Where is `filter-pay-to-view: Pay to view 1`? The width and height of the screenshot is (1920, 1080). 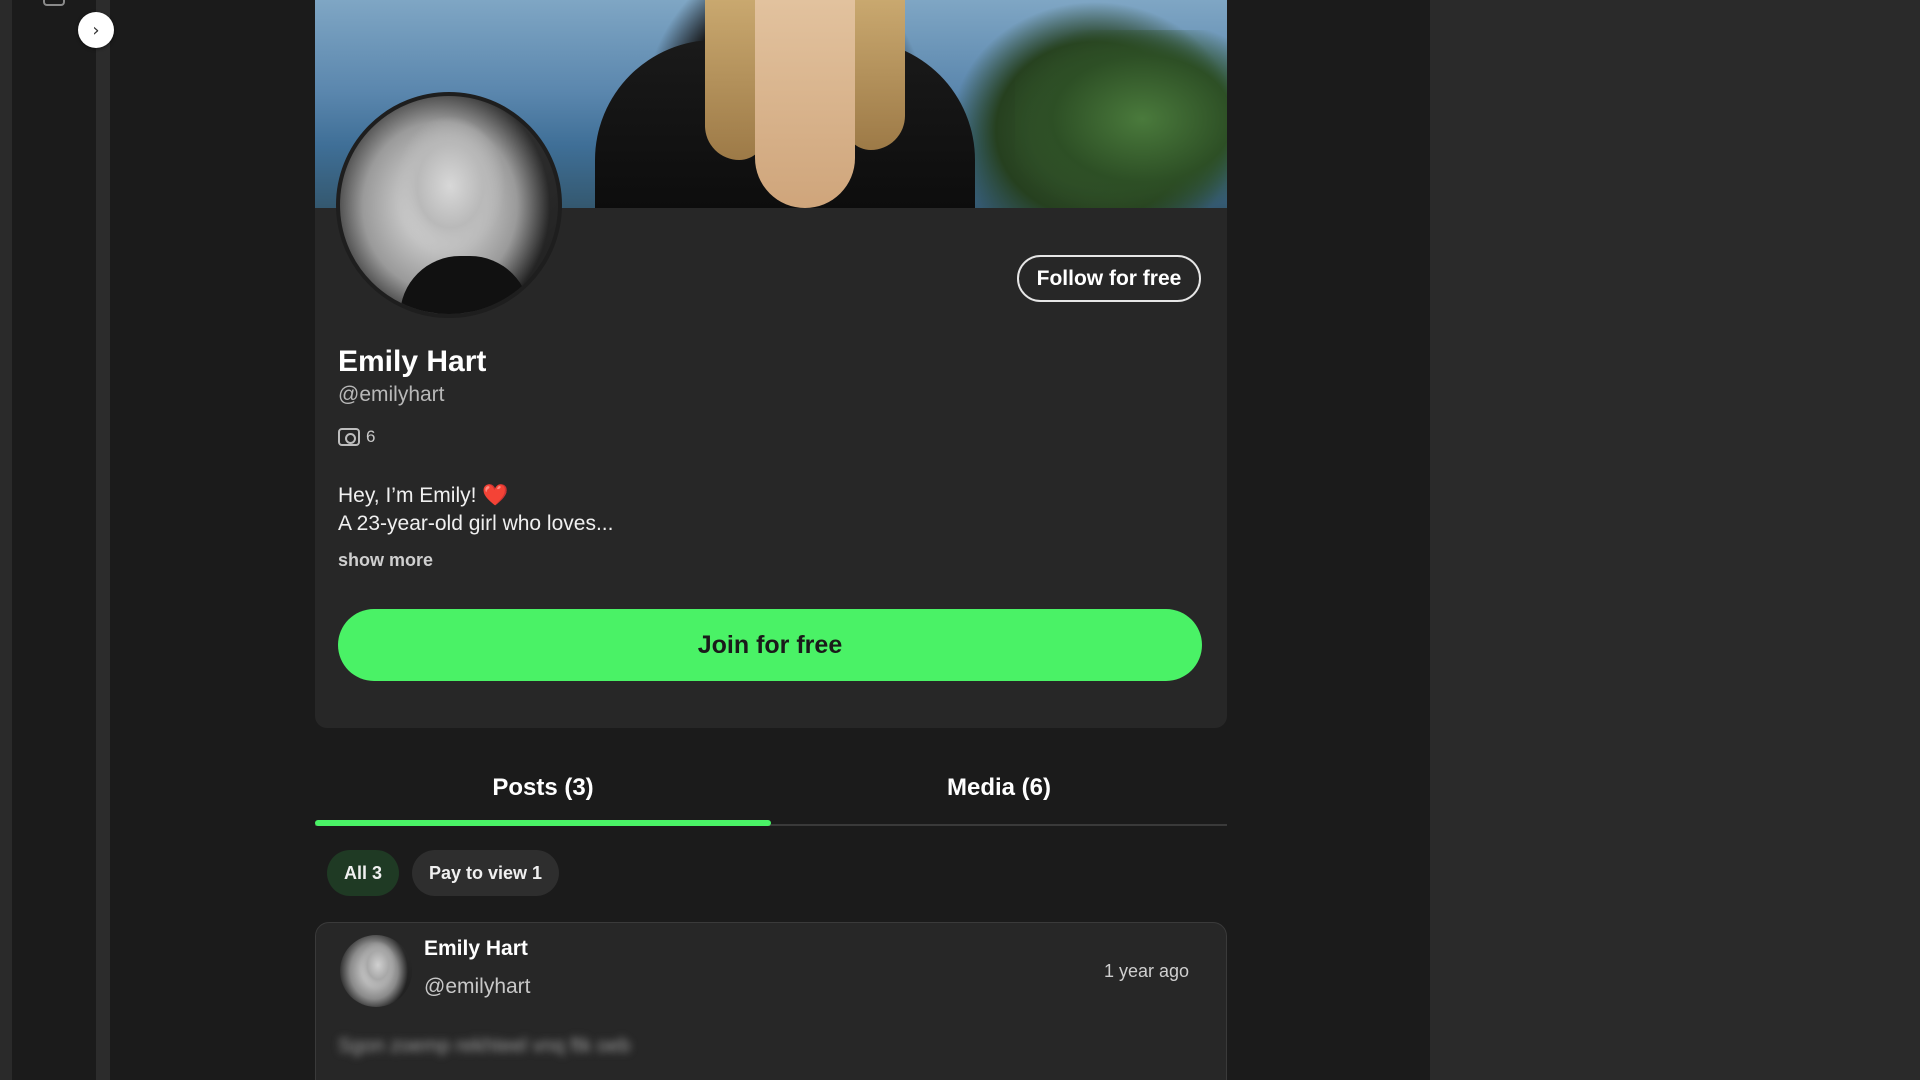
filter-pay-to-view: Pay to view 1 is located at coordinates (486, 873).